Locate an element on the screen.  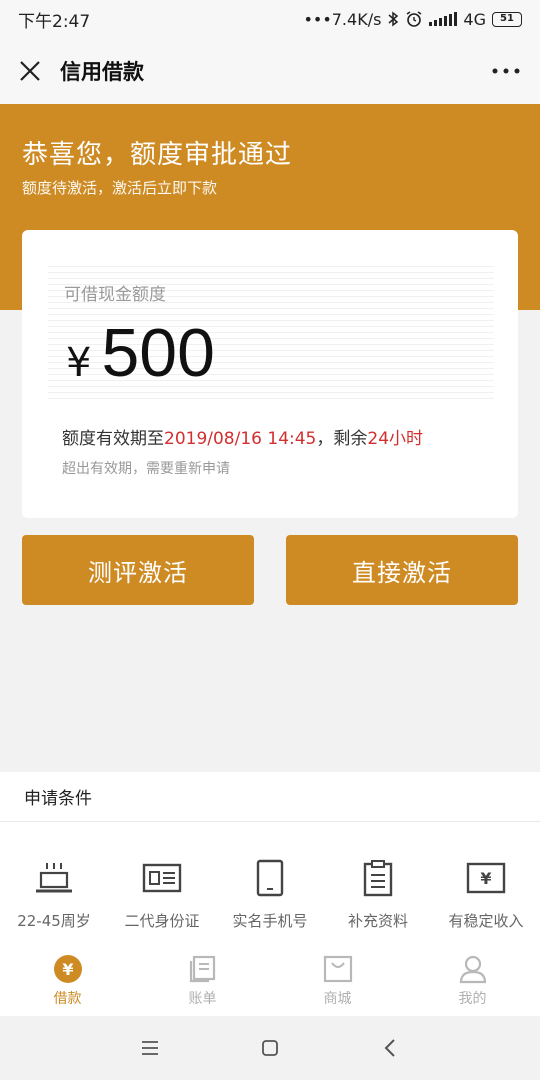
condition-item: 22-45周岁 is located at coordinates (54, 894).